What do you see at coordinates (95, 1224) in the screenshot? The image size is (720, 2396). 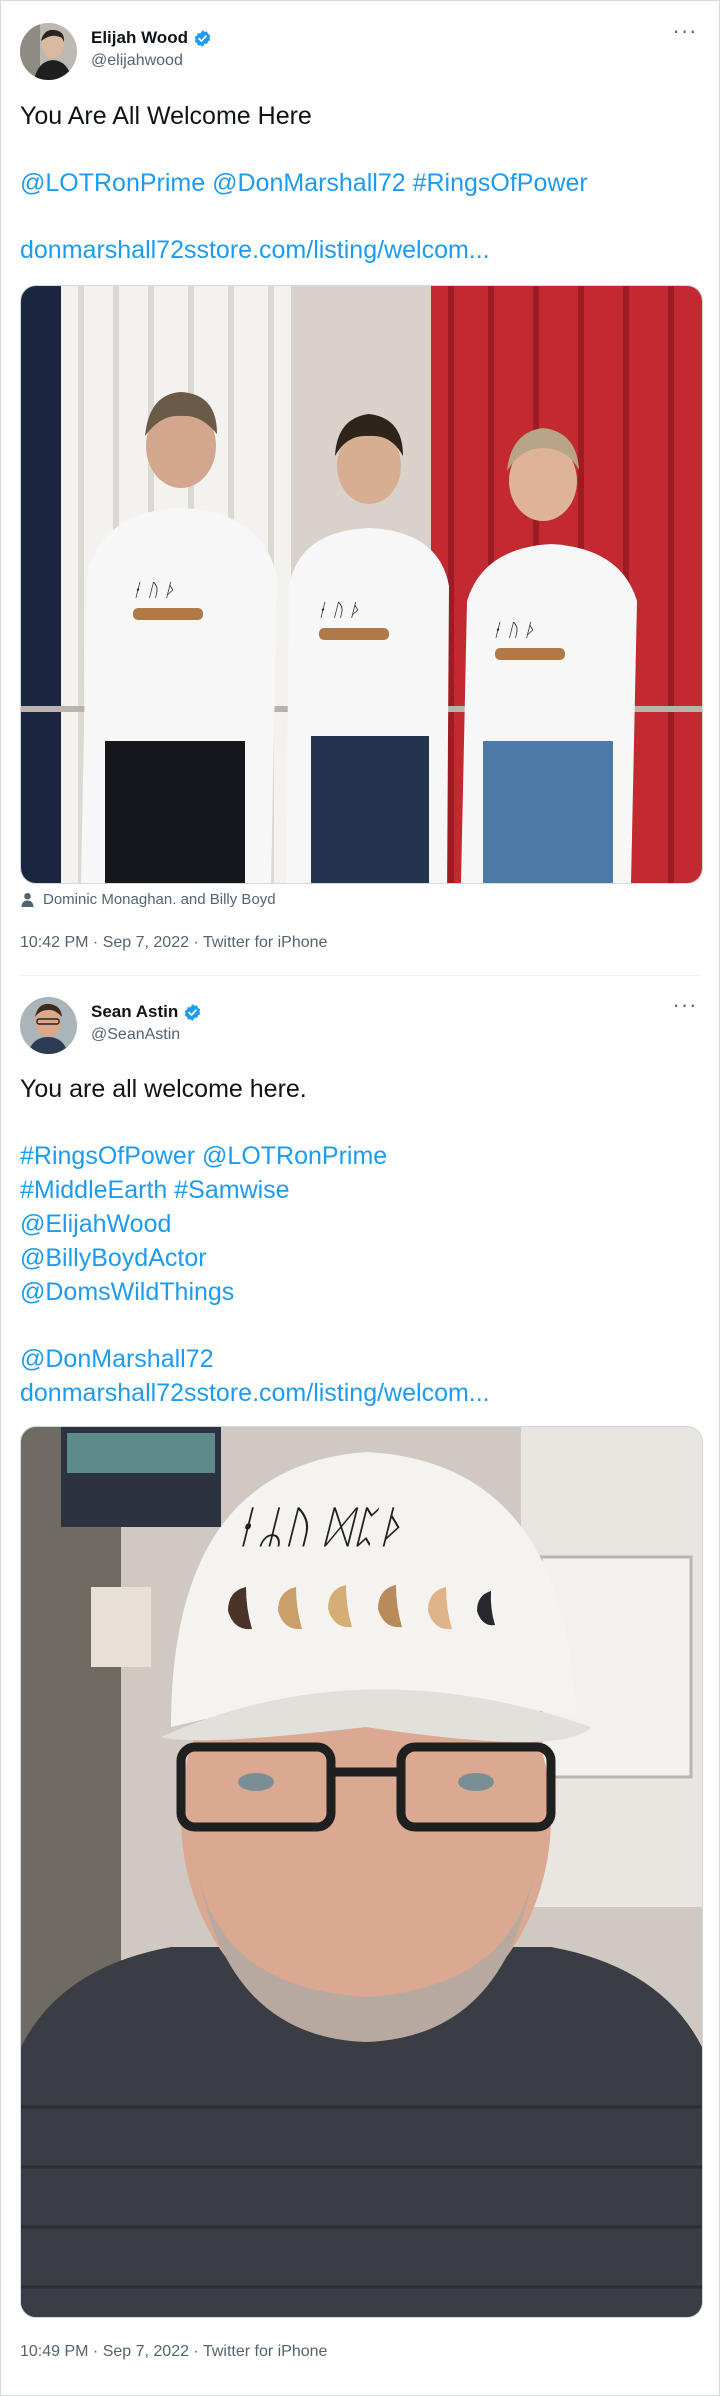 I see `mention-link: @ElijahWood` at bounding box center [95, 1224].